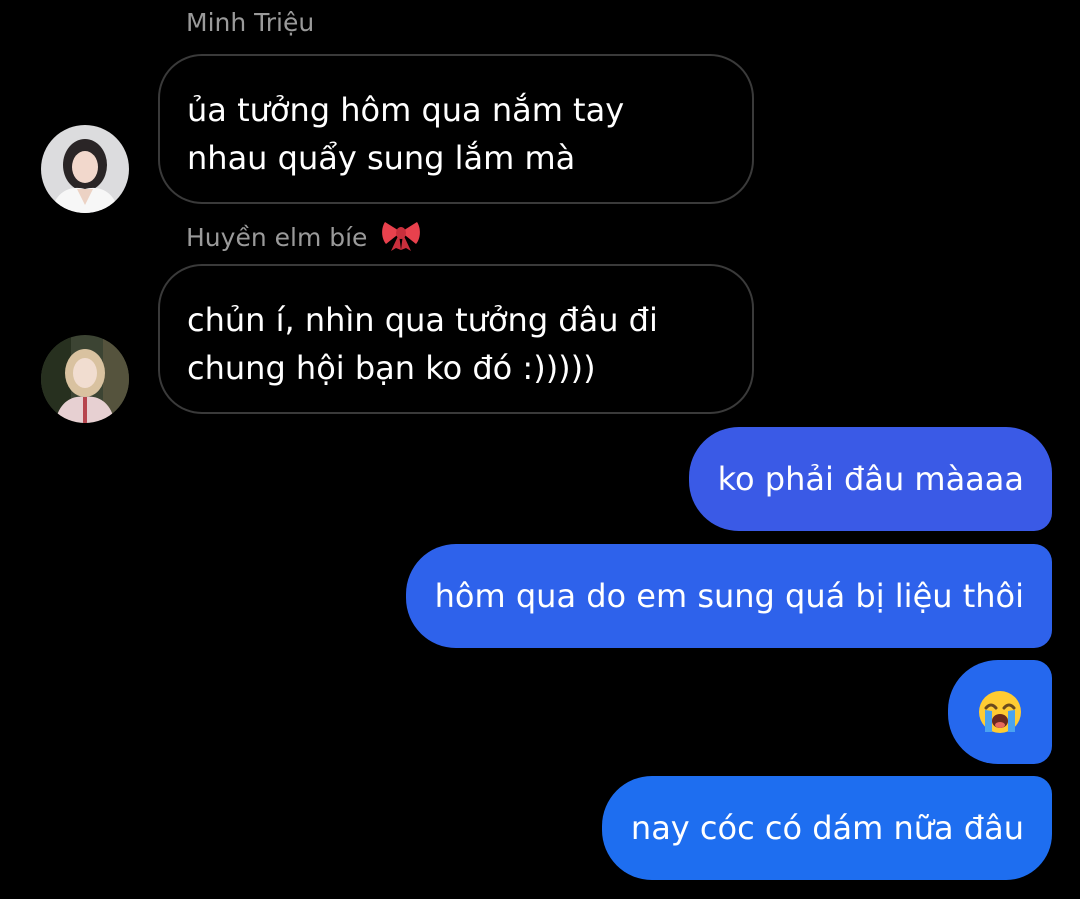  I want to click on avatar-huyen, so click(85, 379).